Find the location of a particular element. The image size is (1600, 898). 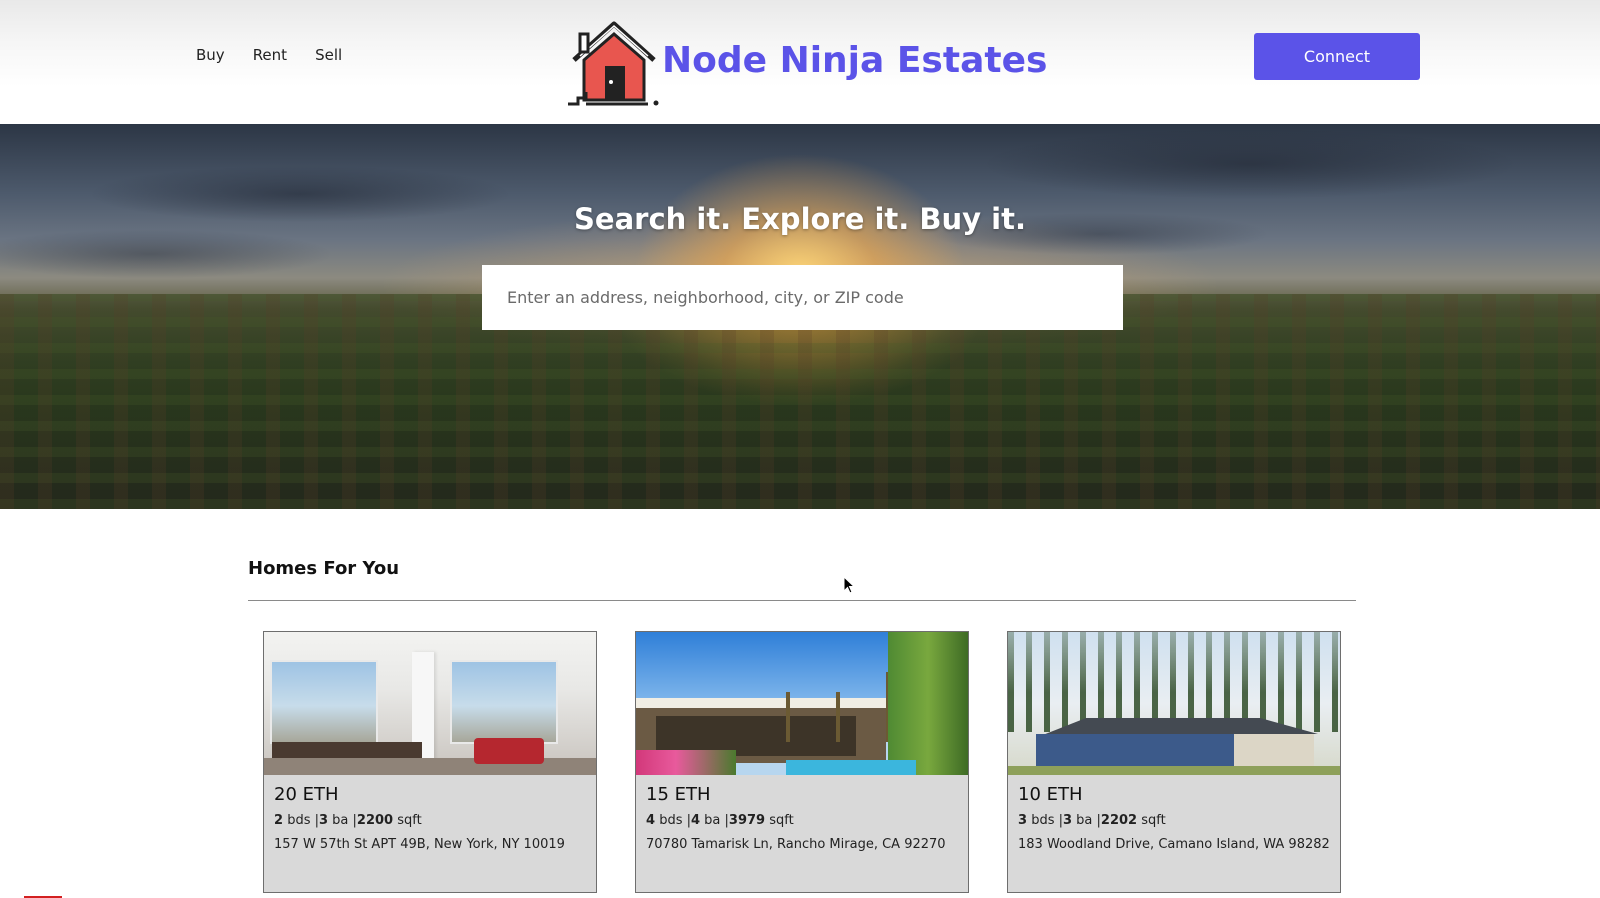

listing-details: 4 bds |4 ba |3979 sqft is located at coordinates (720, 820).